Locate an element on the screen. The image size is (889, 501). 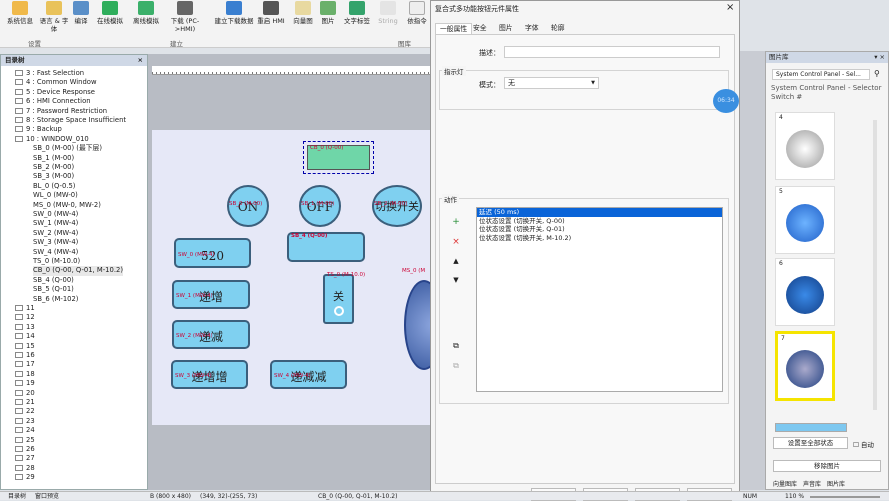
tree-item: 7 : Password Restriction is located at coordinates (61, 111).